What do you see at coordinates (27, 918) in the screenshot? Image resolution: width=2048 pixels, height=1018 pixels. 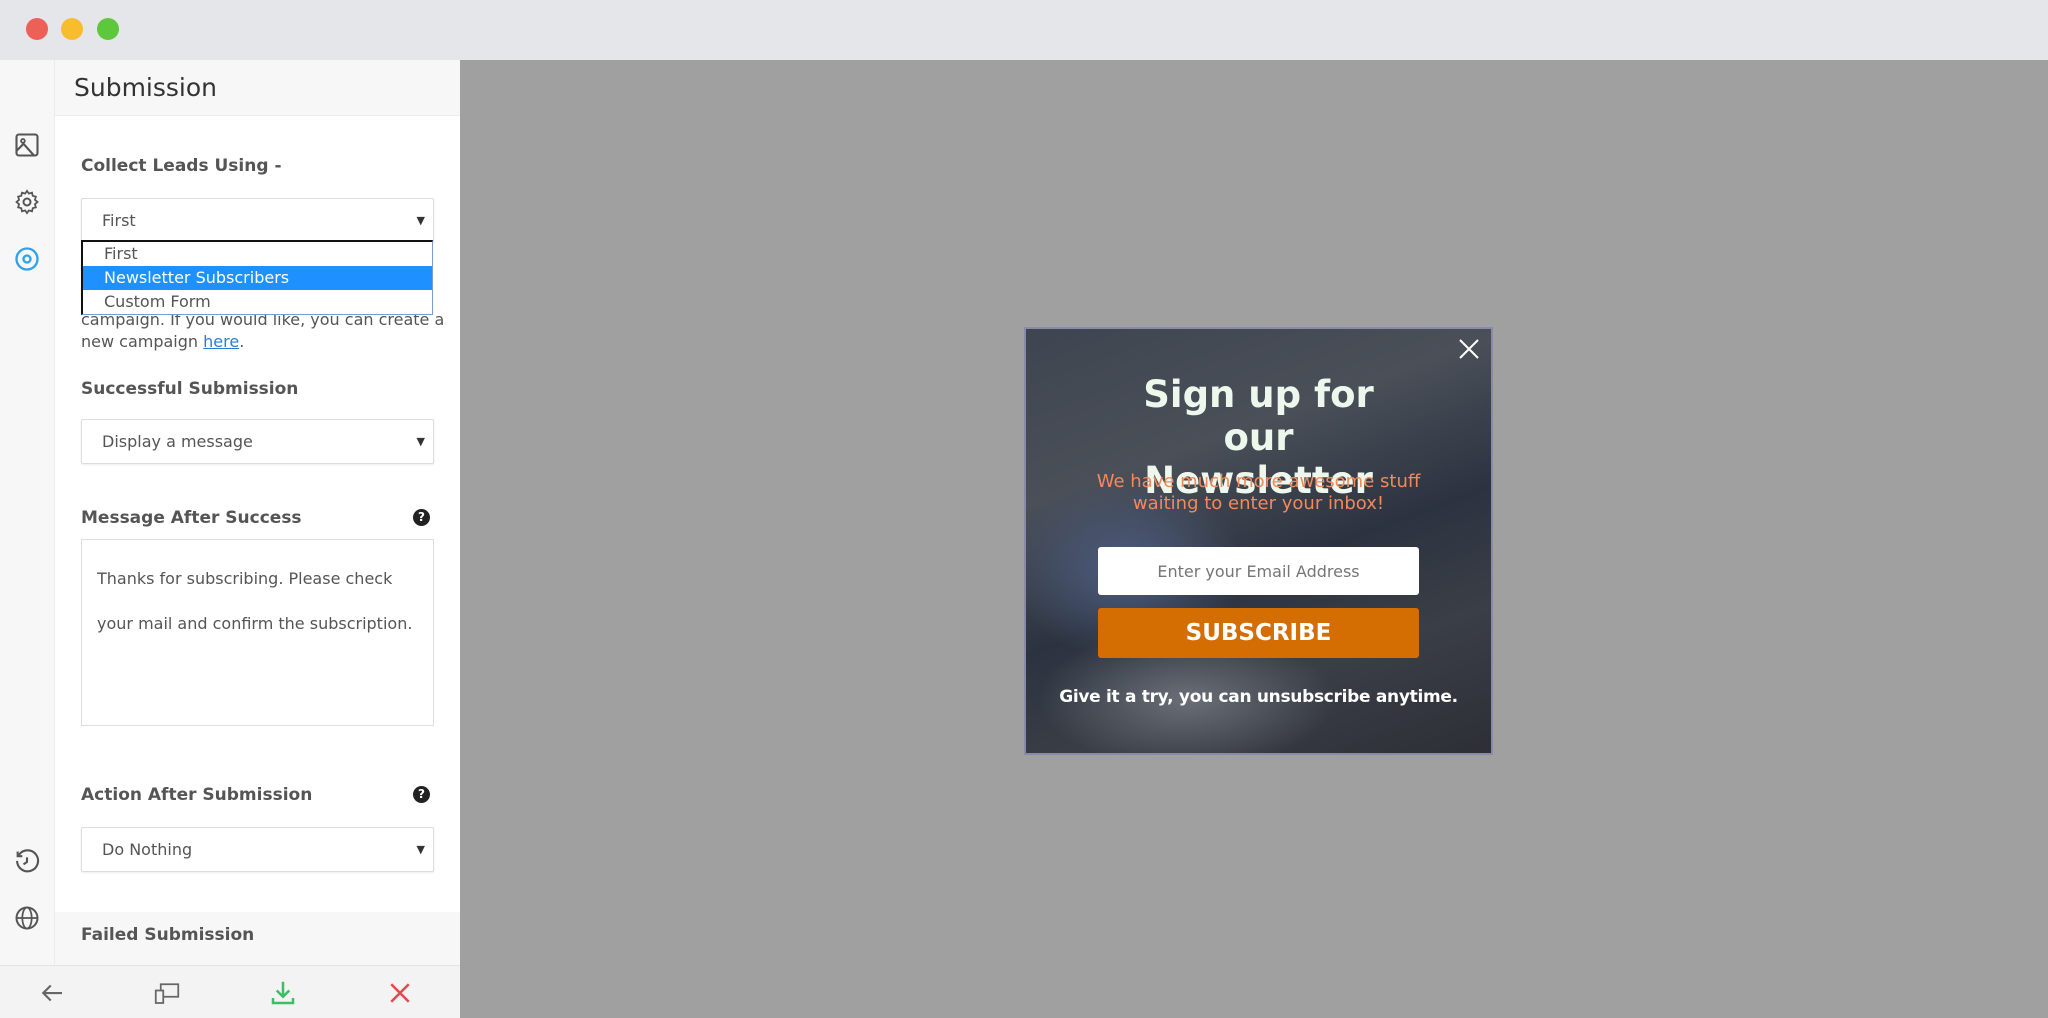 I see `globe-icon` at bounding box center [27, 918].